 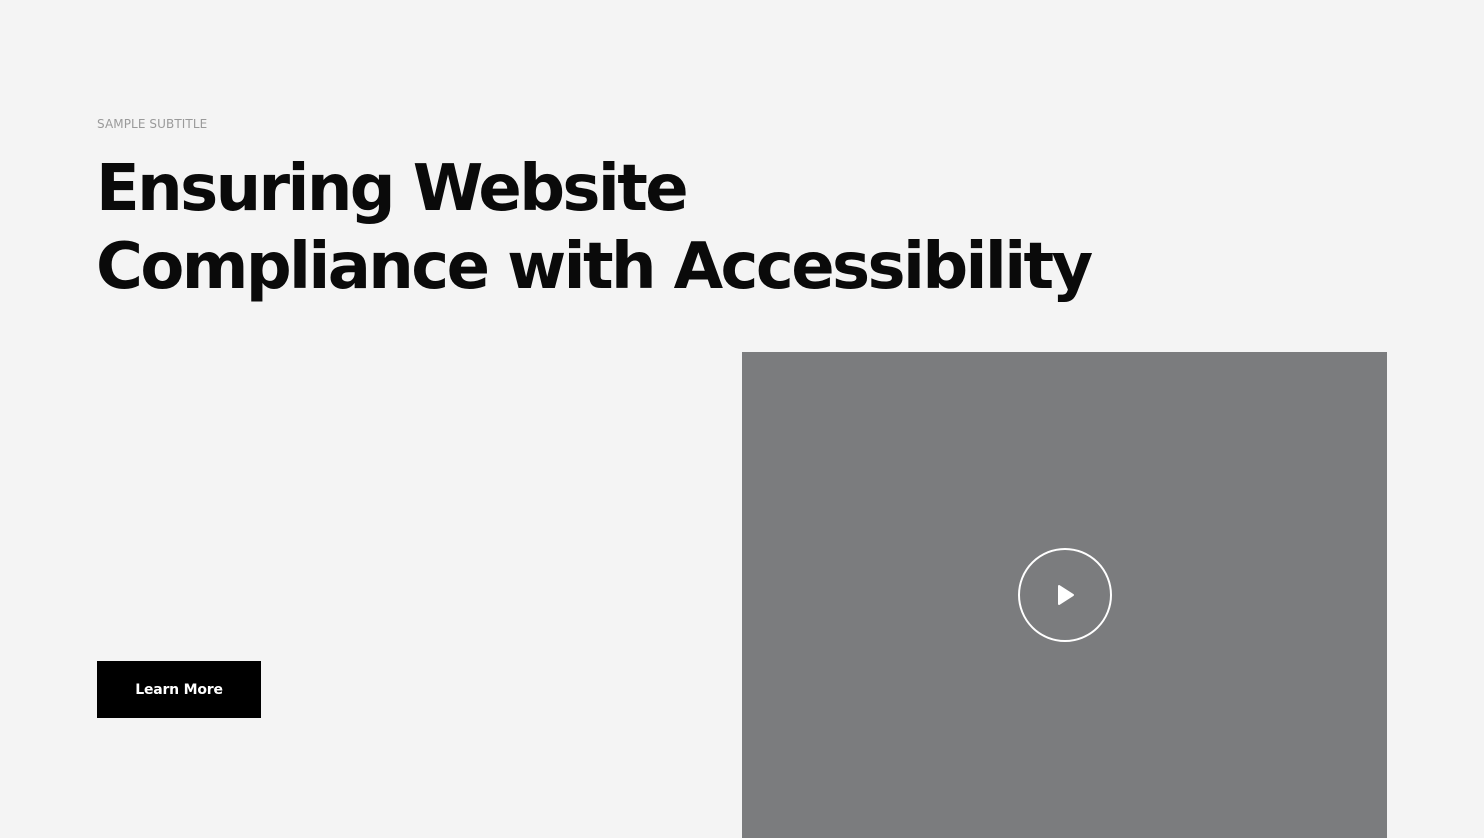 I want to click on learn-more-button: Learn More, so click(x=179, y=689).